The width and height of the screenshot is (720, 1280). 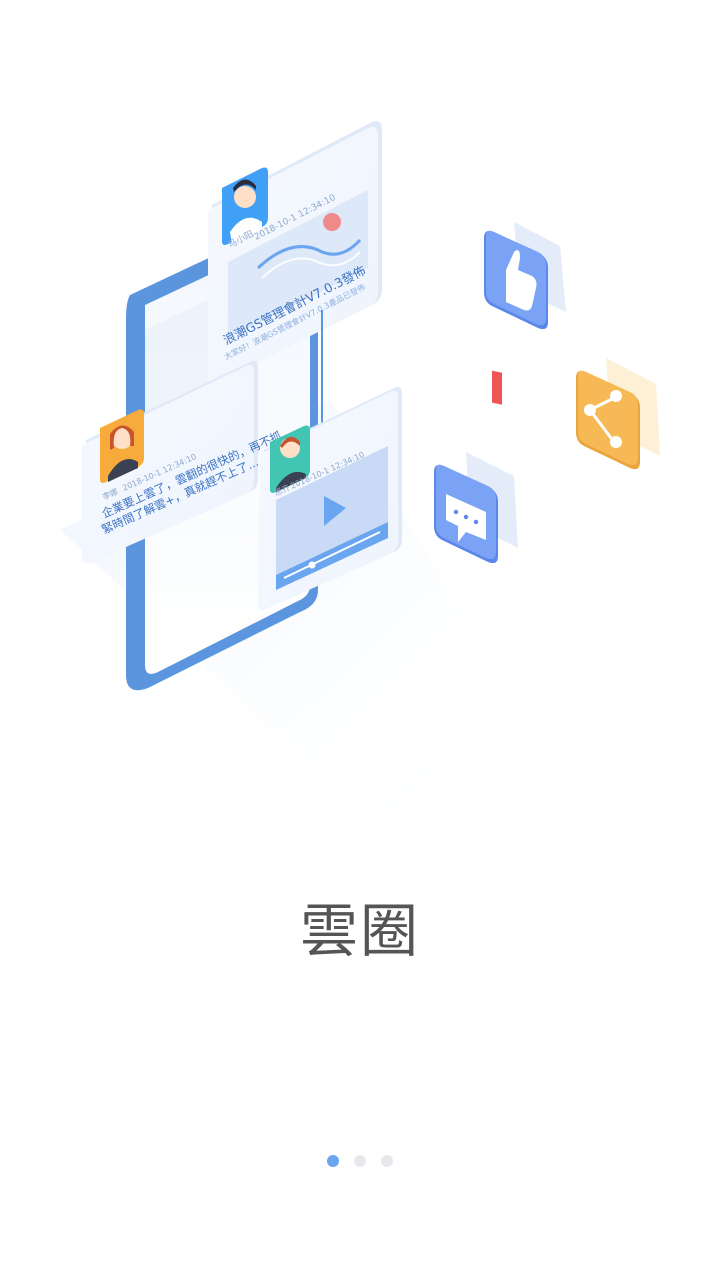 I want to click on share-icon, so click(x=618, y=414).